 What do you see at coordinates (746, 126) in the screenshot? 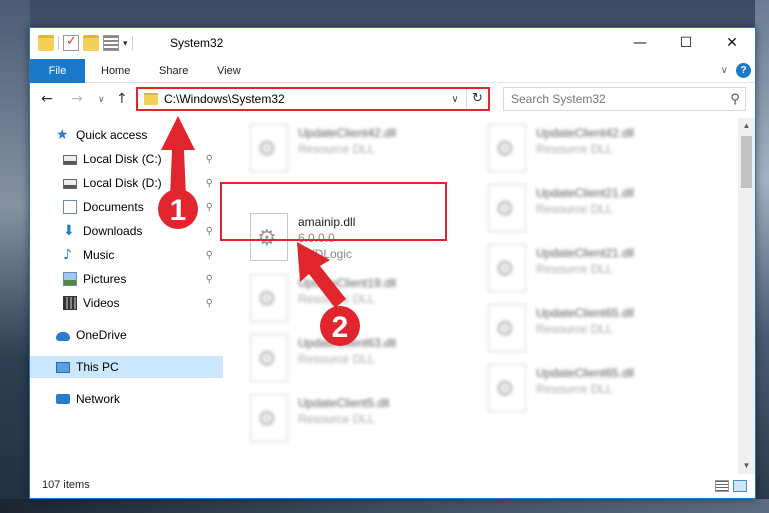
I see `scroll-up-arrow-icon: ▲` at bounding box center [746, 126].